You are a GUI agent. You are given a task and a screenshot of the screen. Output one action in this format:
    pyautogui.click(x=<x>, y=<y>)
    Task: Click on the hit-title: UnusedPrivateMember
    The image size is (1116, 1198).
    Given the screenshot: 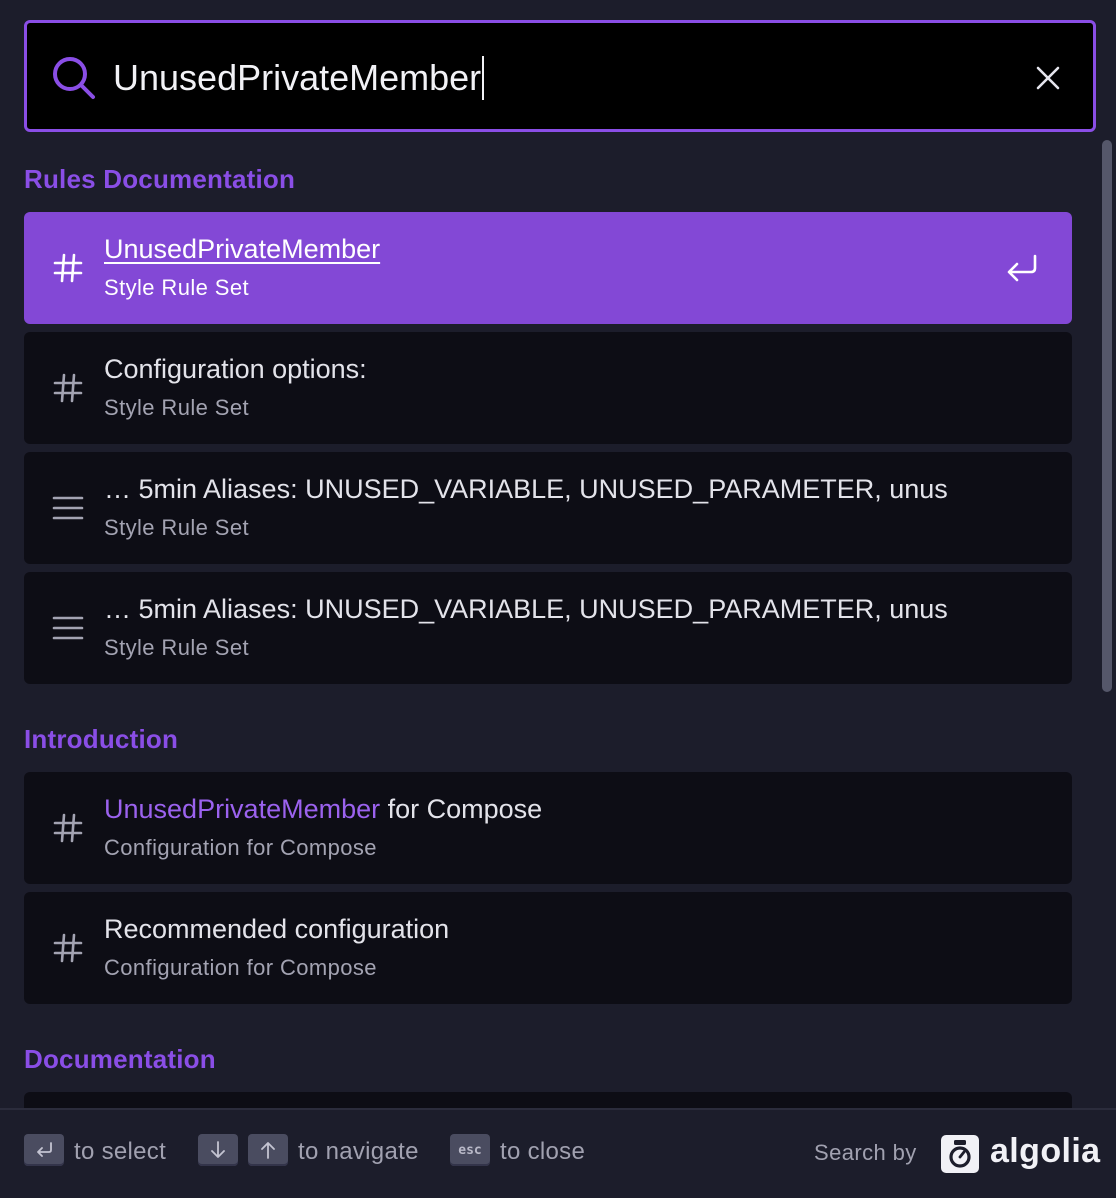 What is the action you would take?
    pyautogui.click(x=242, y=249)
    